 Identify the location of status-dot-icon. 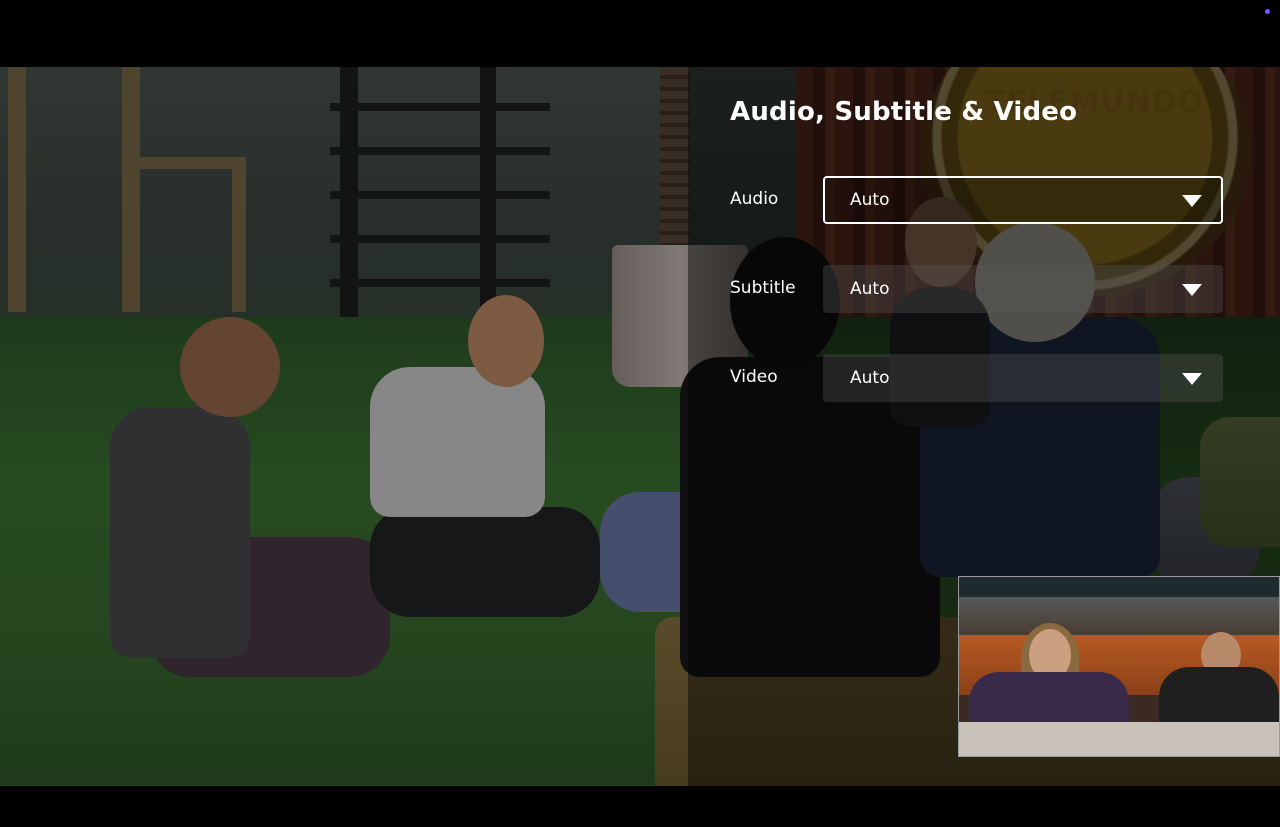
(1267, 11).